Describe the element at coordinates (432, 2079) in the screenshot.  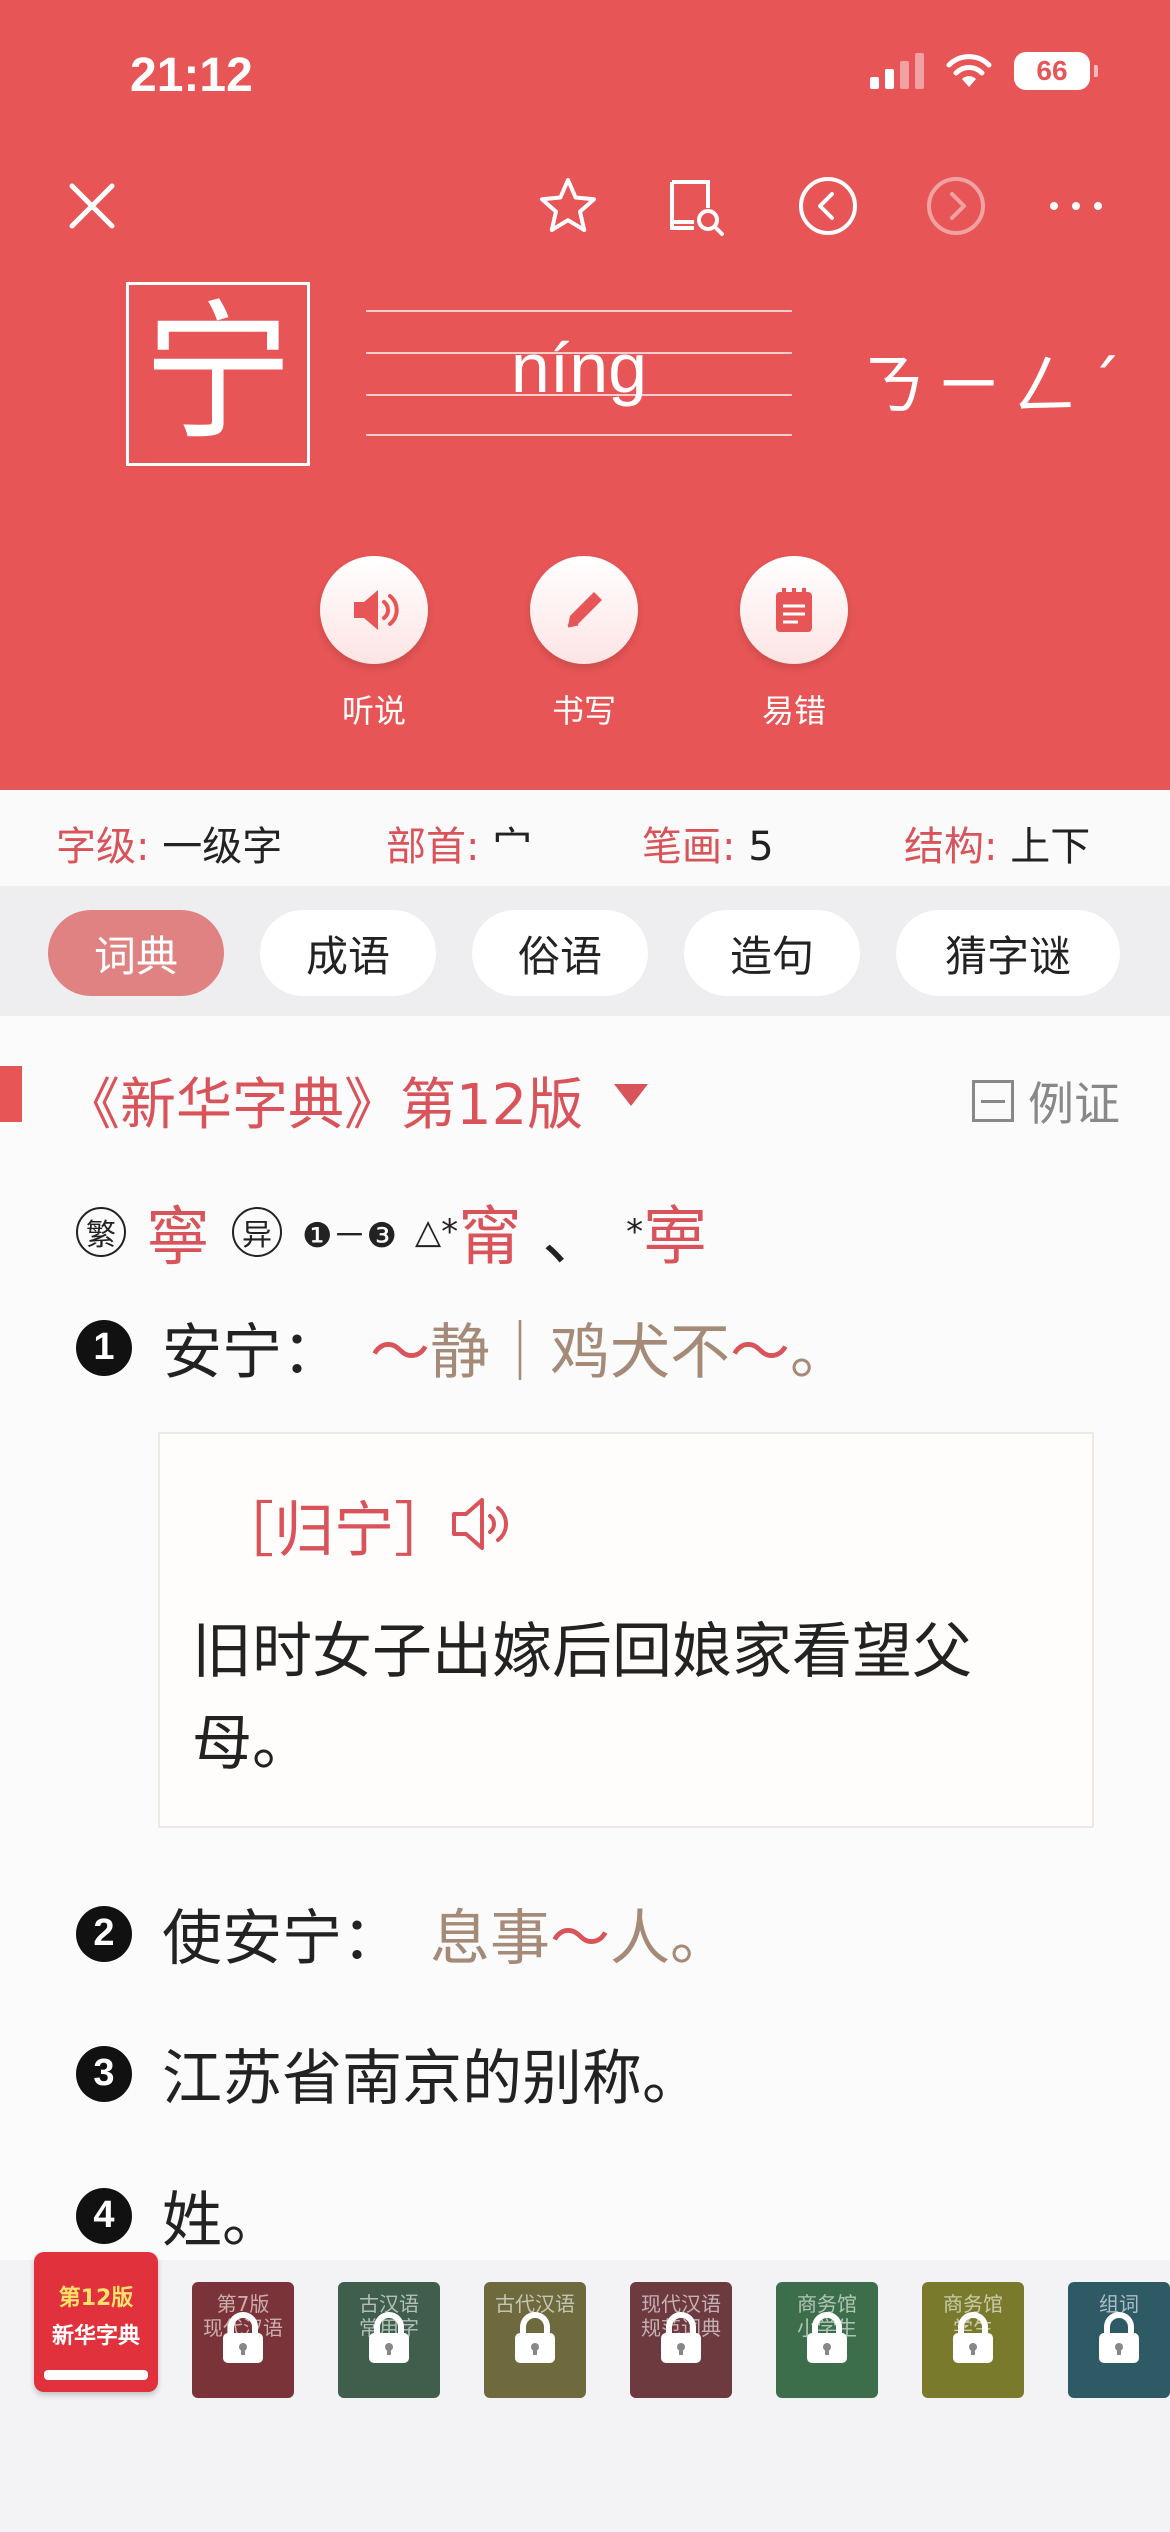
I see `sense-text: 江苏省南京的别称。` at that location.